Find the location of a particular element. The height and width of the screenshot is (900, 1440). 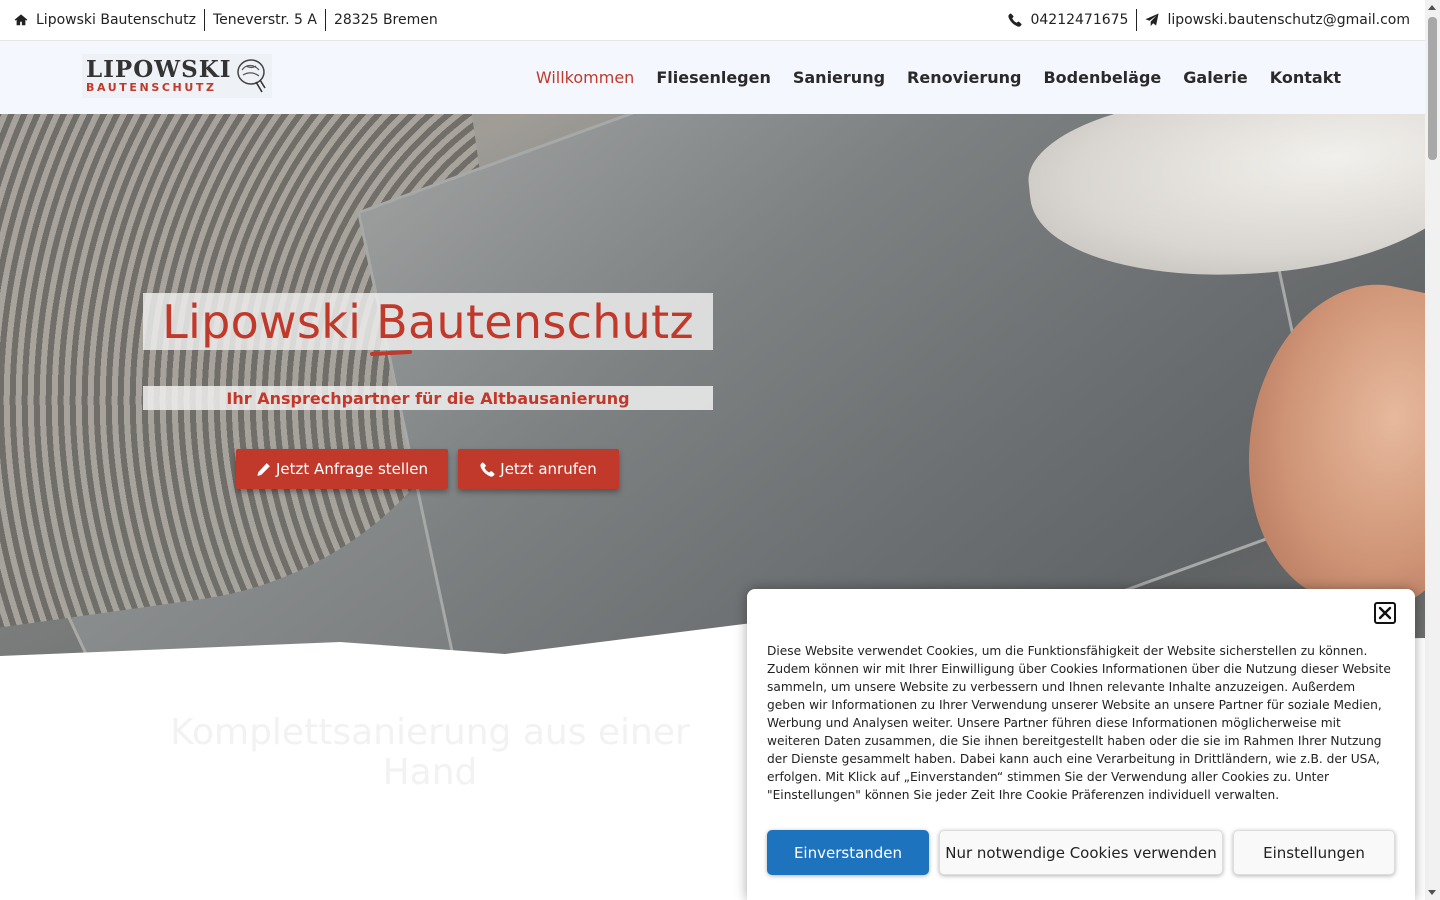

nav-bodenbelaege: Bodenbeläge is located at coordinates (1102, 77).